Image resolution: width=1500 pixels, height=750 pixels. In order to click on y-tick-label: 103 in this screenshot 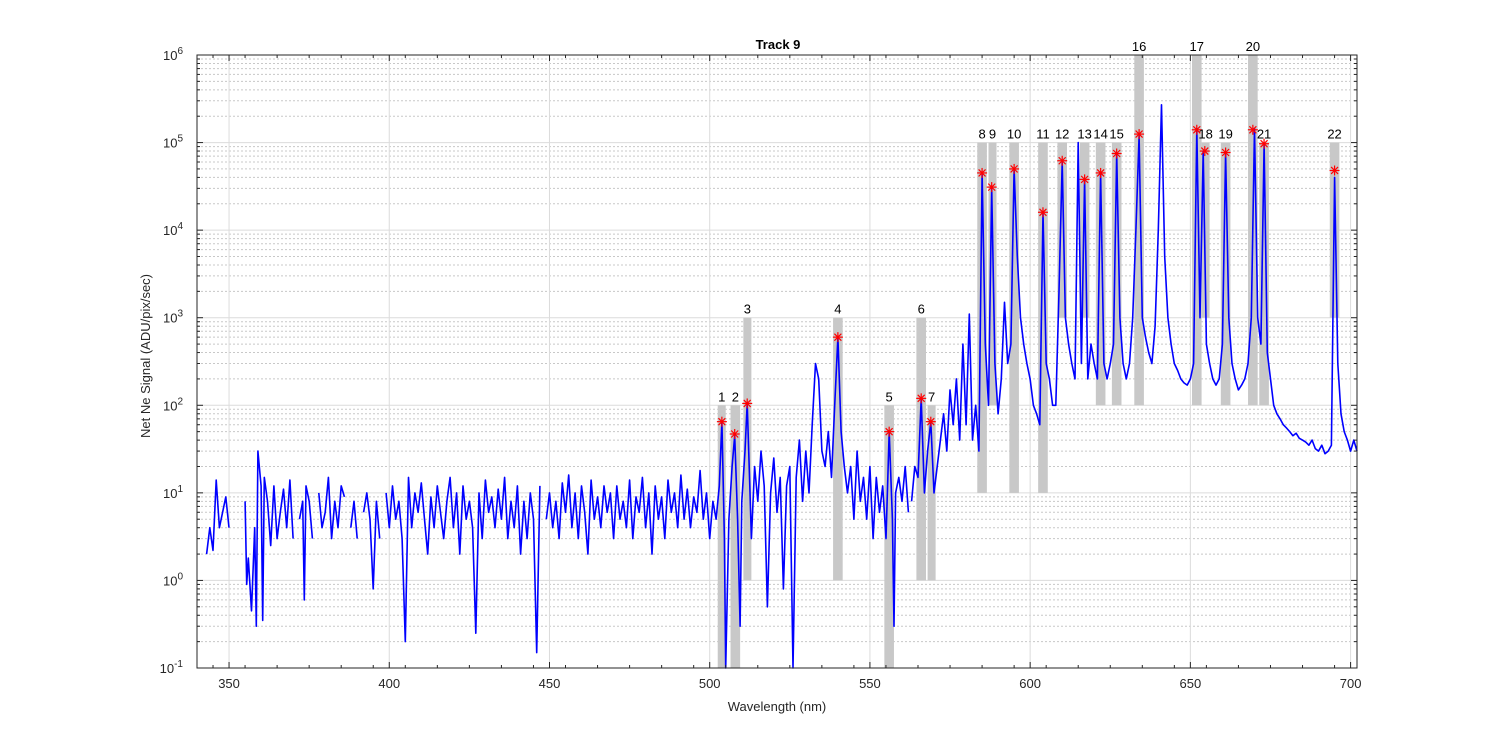, I will do `click(173, 317)`.